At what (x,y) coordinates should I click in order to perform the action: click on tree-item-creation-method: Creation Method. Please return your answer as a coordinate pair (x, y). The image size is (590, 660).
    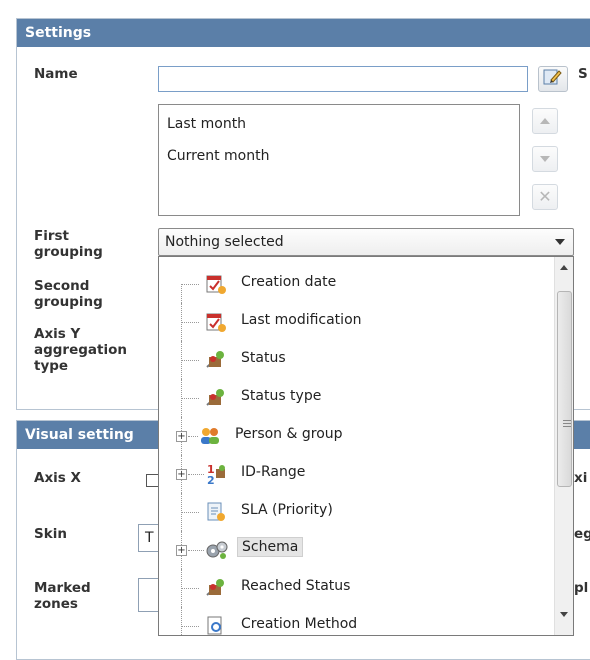
    Looking at the image, I should click on (349, 621).